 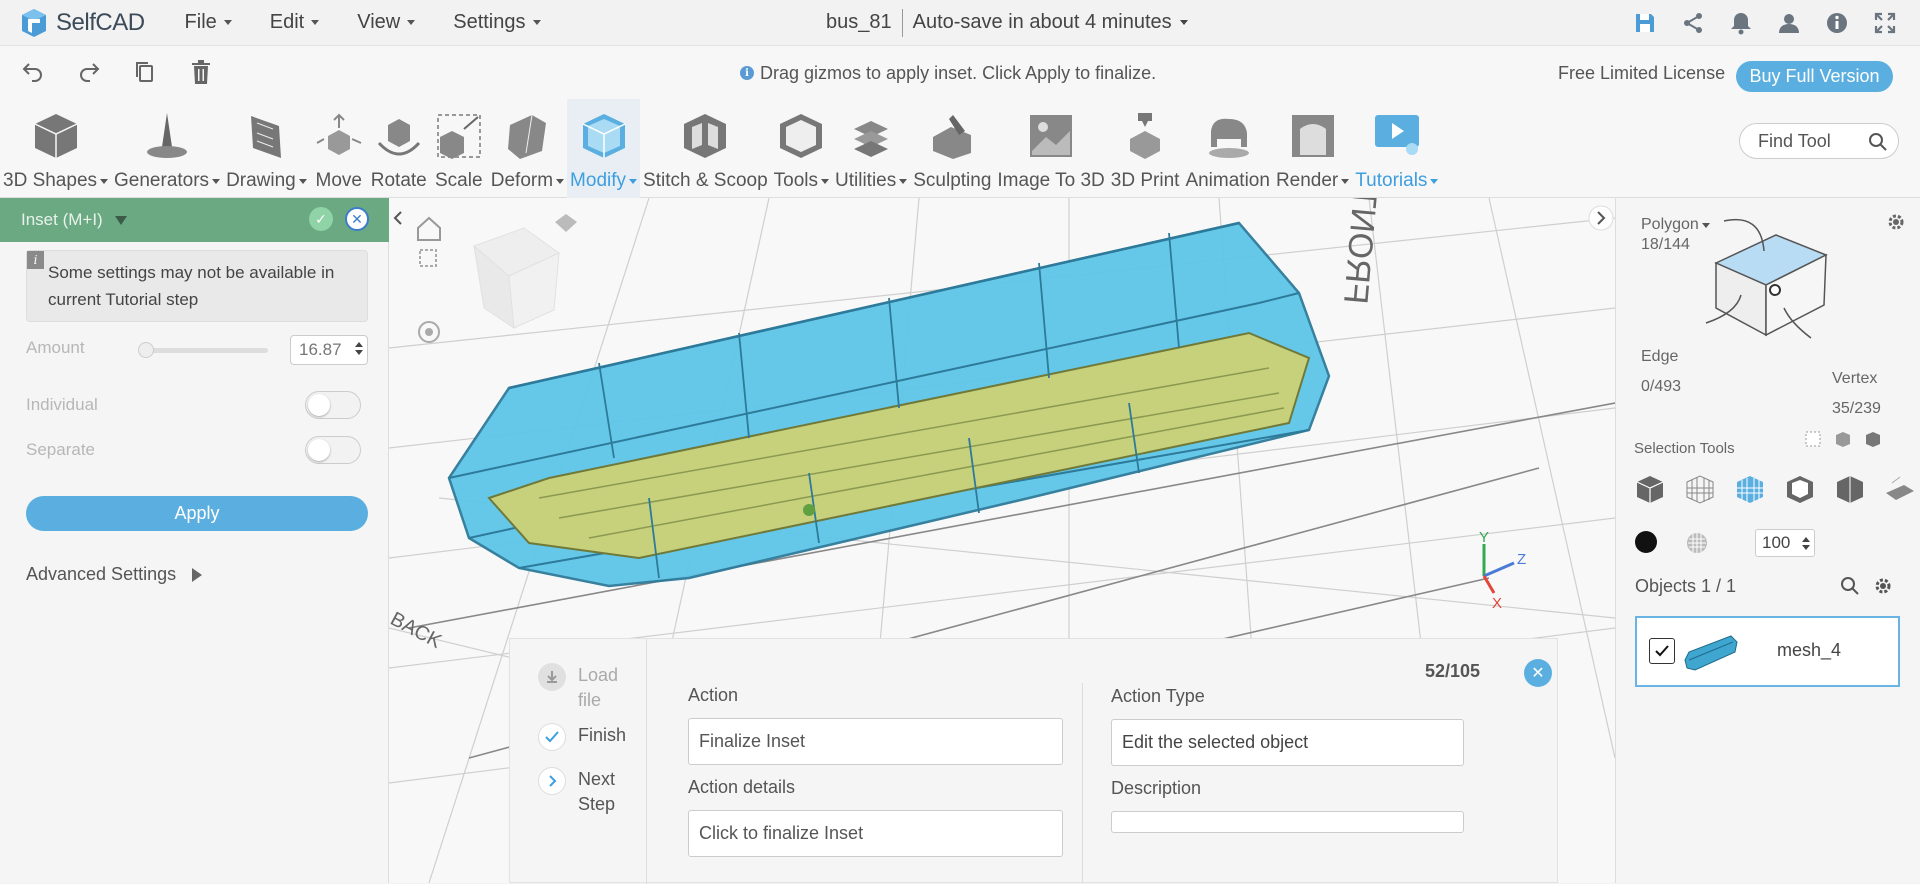 What do you see at coordinates (359, 348) in the screenshot?
I see `amount-stepper` at bounding box center [359, 348].